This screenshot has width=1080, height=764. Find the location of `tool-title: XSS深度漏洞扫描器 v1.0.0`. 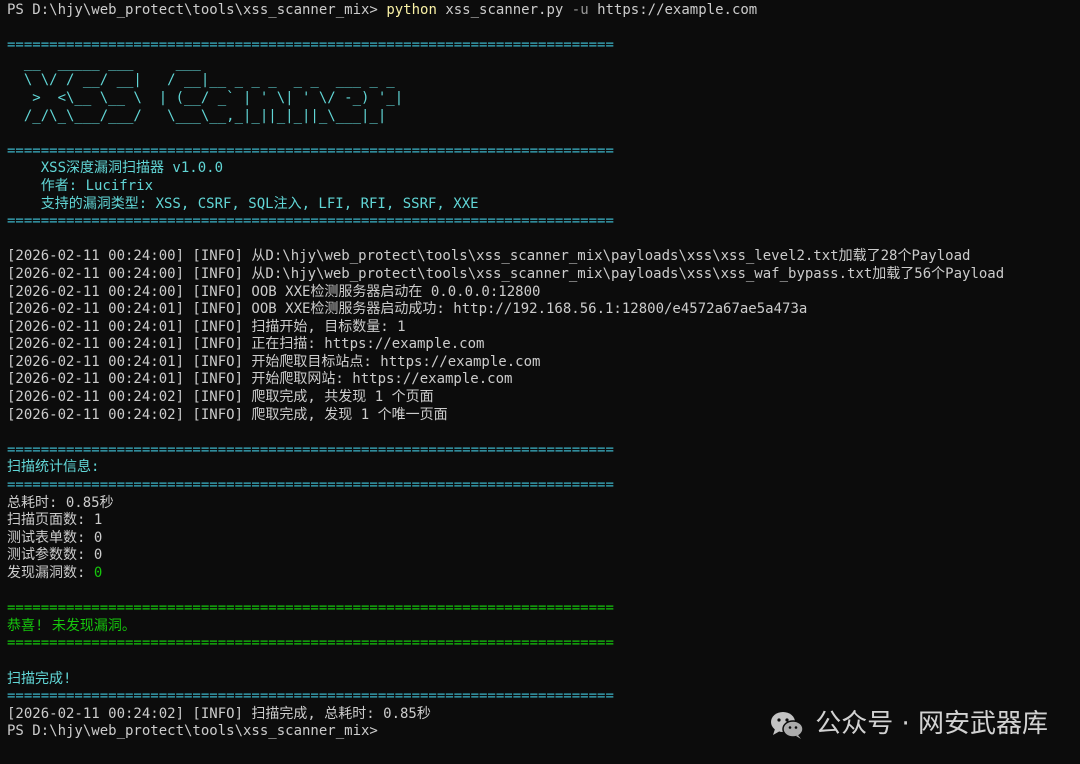

tool-title: XSS深度漏洞扫描器 v1.0.0 is located at coordinates (115, 168).